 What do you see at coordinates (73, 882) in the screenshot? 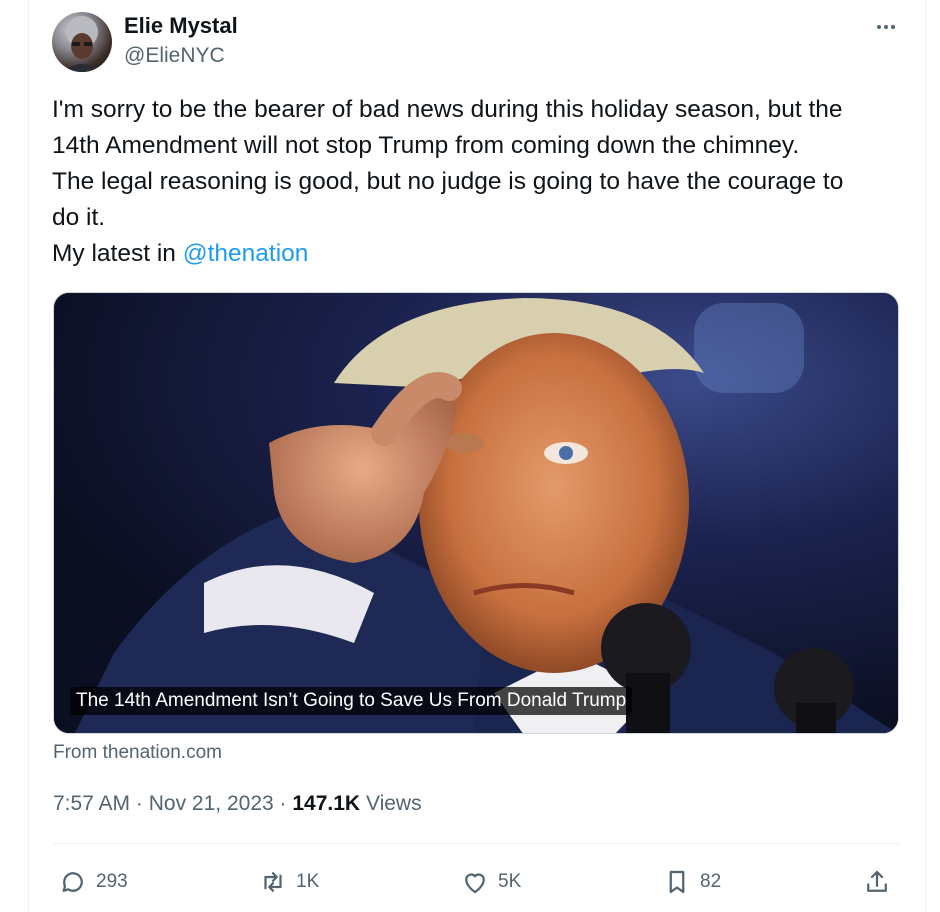
I see `reply-icon` at bounding box center [73, 882].